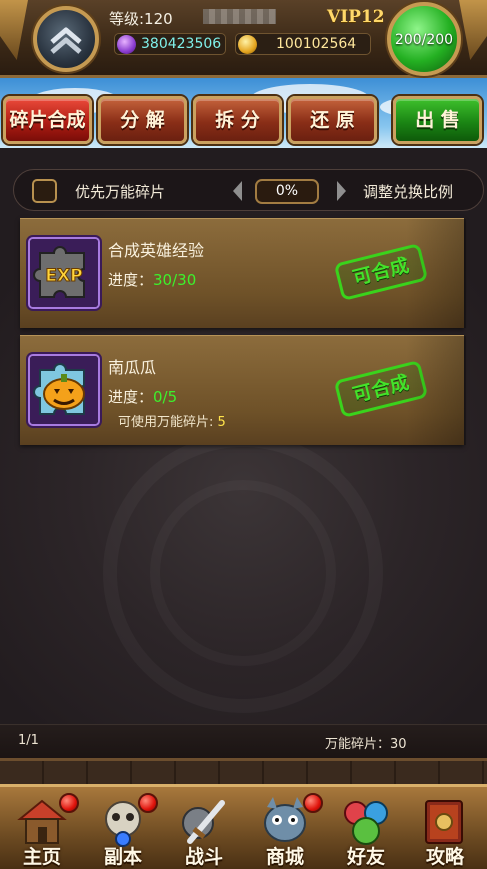 The width and height of the screenshot is (487, 869). I want to click on list-item: 南瓜瓜 进度：0/5 可使用万能碎片: 5 可合成, so click(243, 390).